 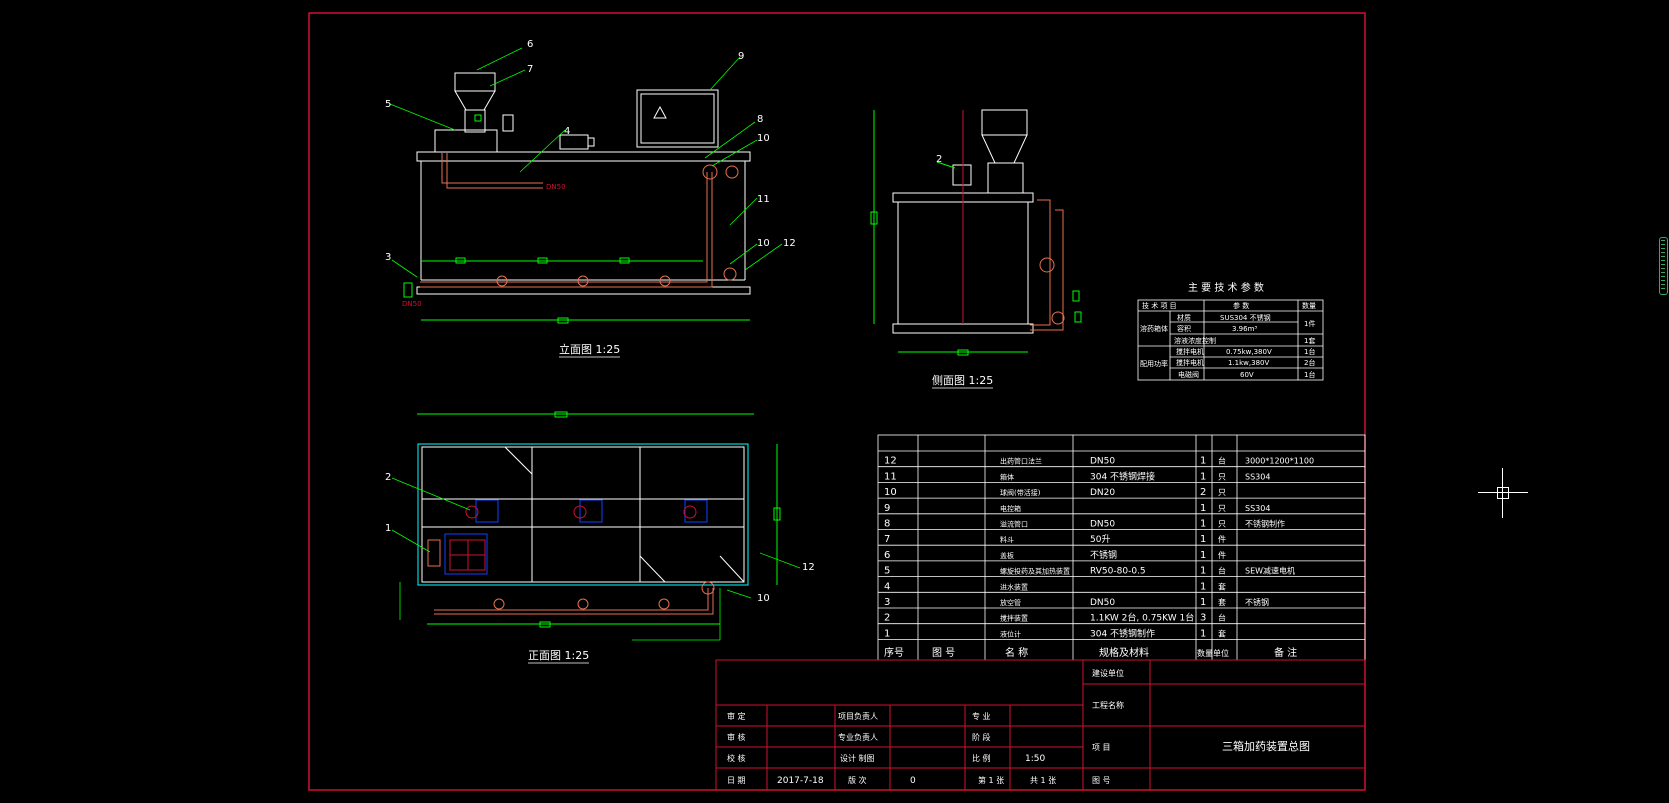 What do you see at coordinates (530, 44) in the screenshot?
I see `callout-6: 6` at bounding box center [530, 44].